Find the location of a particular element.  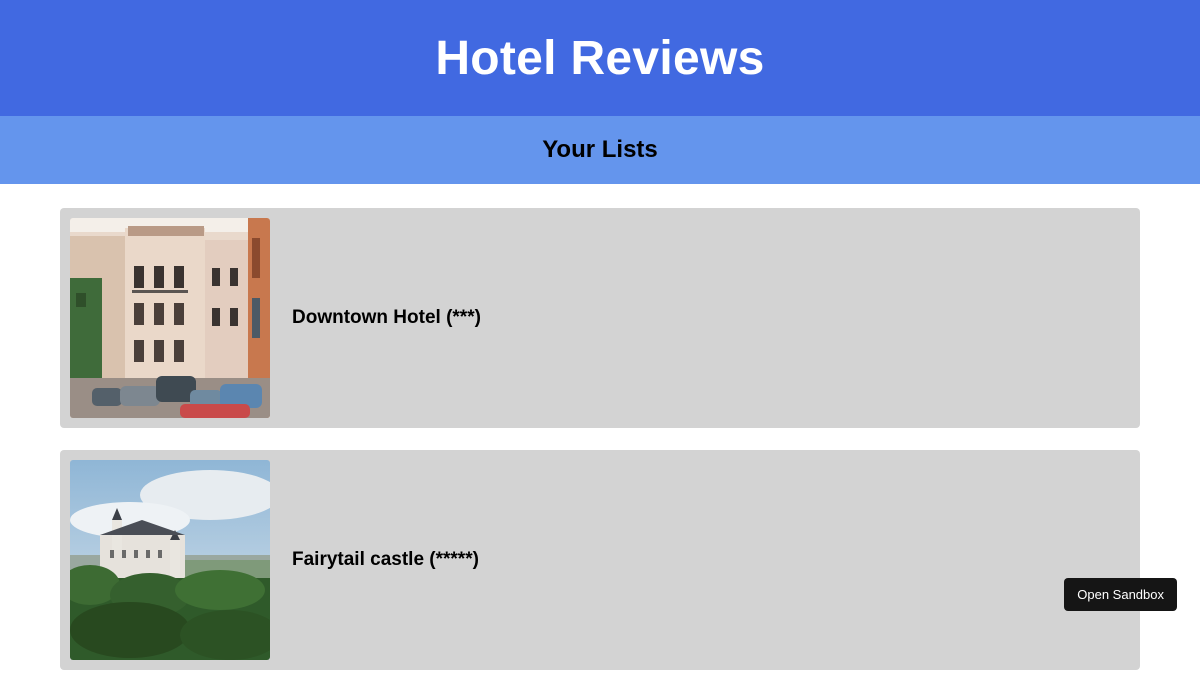

hotel-name: Fairytail castle (*****) is located at coordinates (385, 560).